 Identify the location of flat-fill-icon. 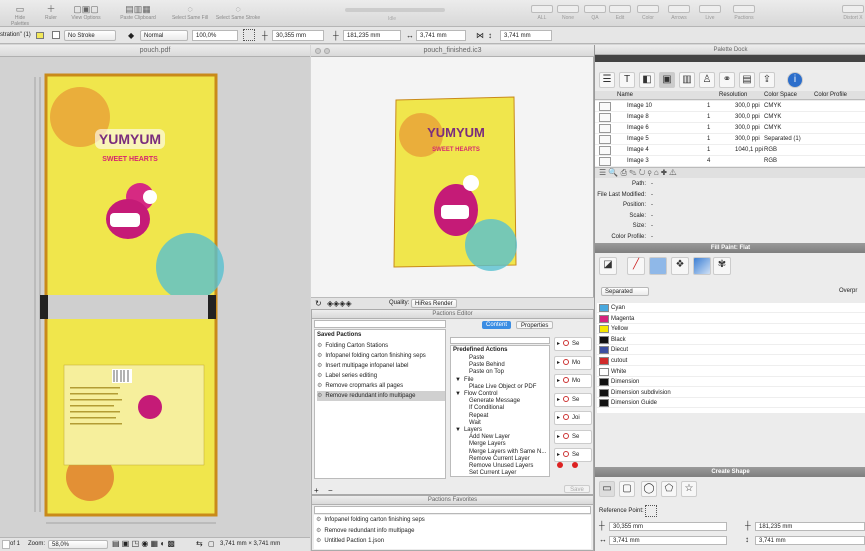
(658, 266).